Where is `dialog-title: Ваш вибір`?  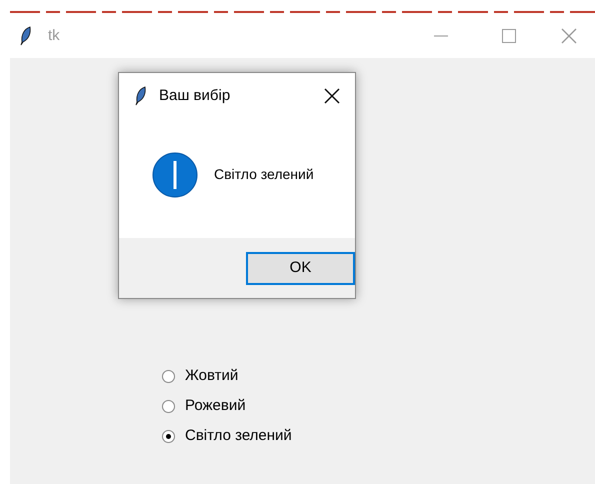 dialog-title: Ваш вибір is located at coordinates (194, 96).